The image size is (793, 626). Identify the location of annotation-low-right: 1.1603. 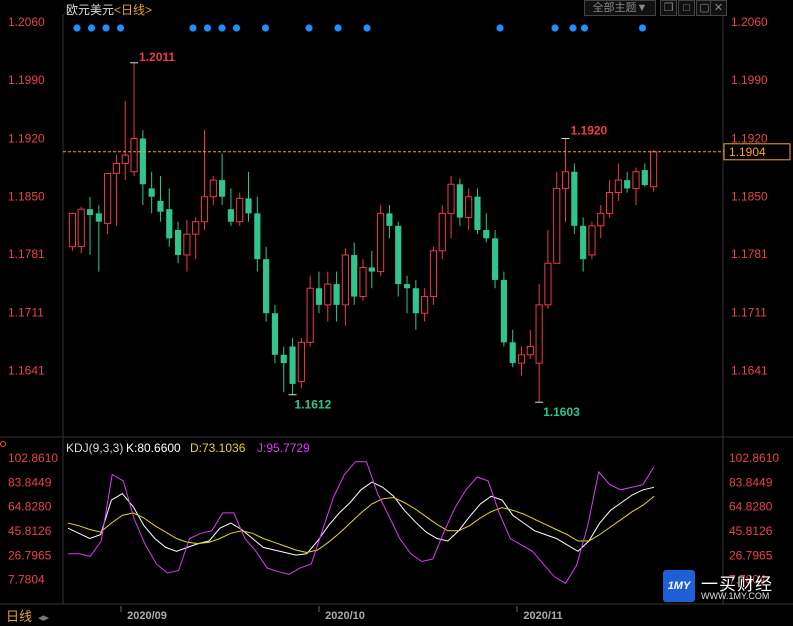
(561, 412).